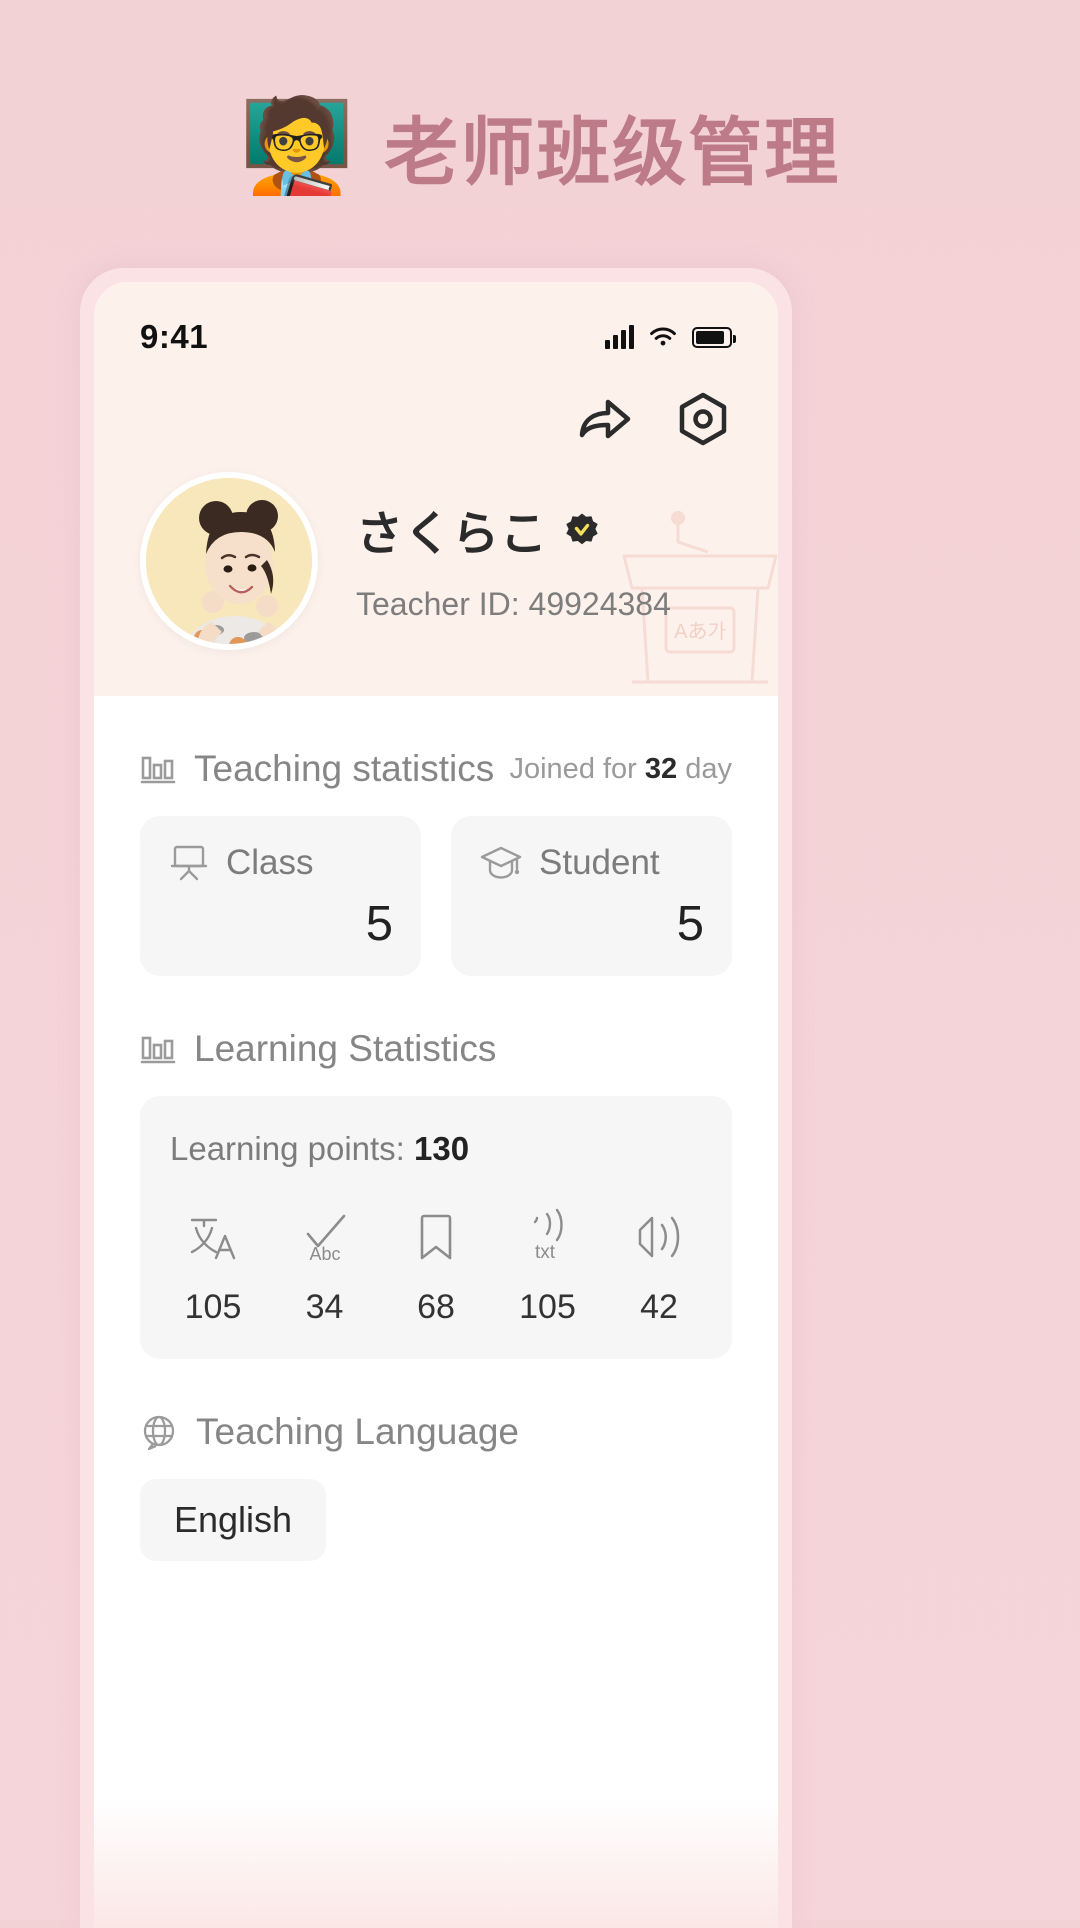 Image resolution: width=1080 pixels, height=1928 pixels. I want to click on profile-name: さくらこ, so click(452, 533).